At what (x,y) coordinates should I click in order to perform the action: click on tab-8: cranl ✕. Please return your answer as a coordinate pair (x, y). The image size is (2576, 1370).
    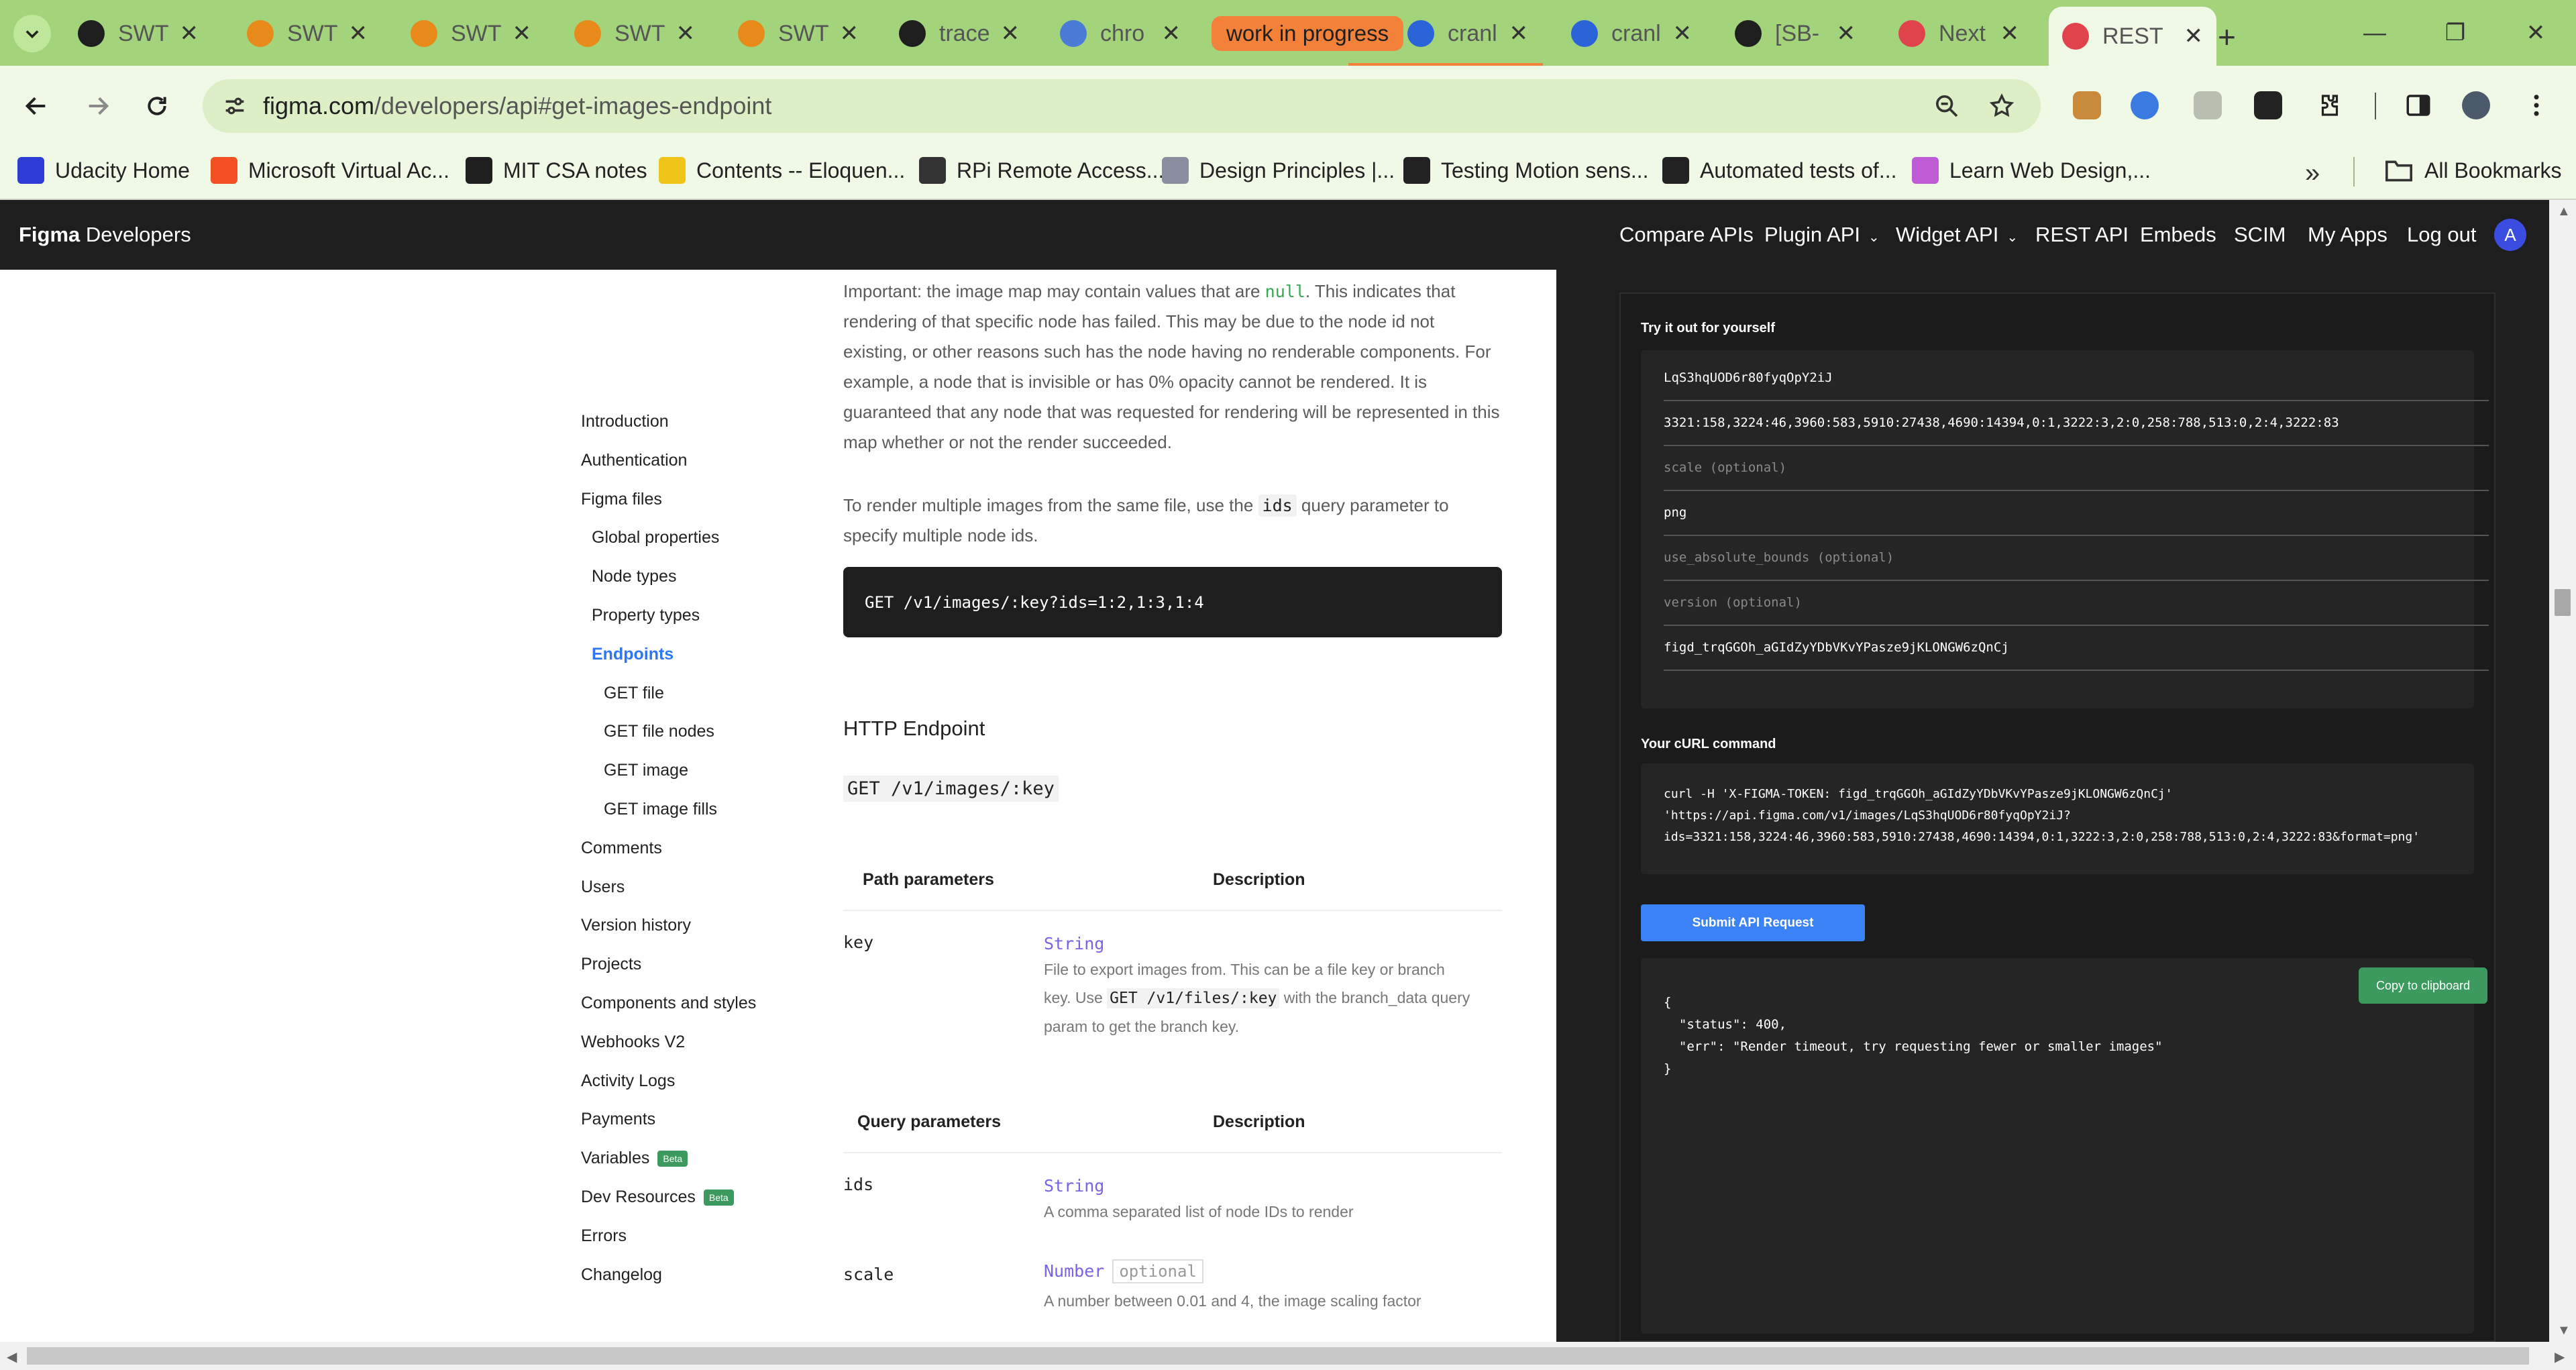
    Looking at the image, I should click on (1631, 33).